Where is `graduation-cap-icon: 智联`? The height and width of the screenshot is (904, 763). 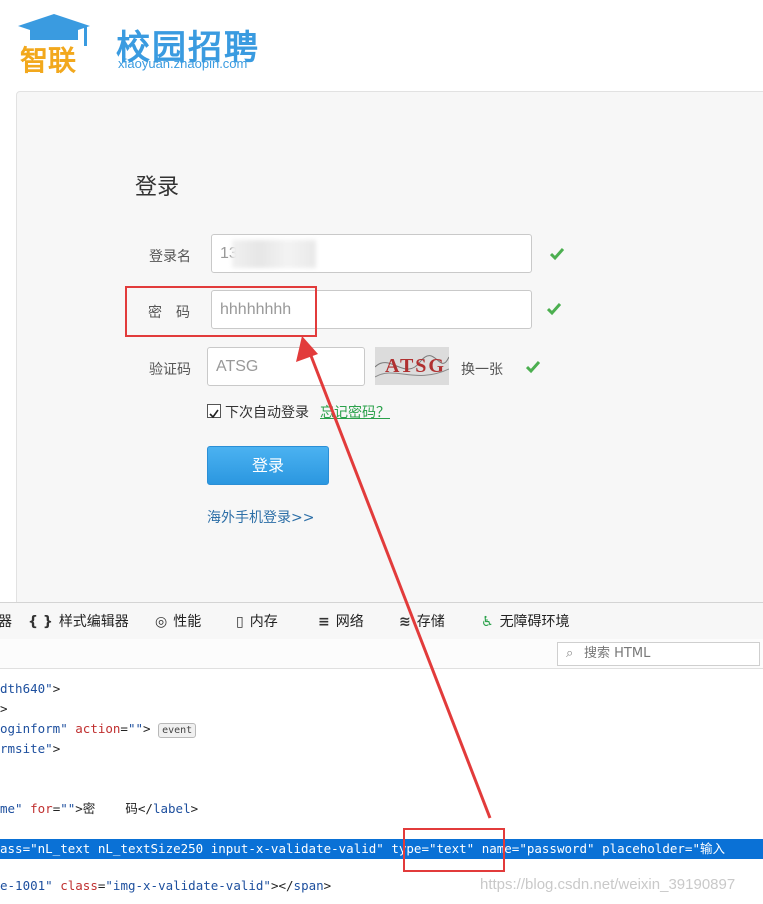 graduation-cap-icon: 智联 is located at coordinates (54, 45).